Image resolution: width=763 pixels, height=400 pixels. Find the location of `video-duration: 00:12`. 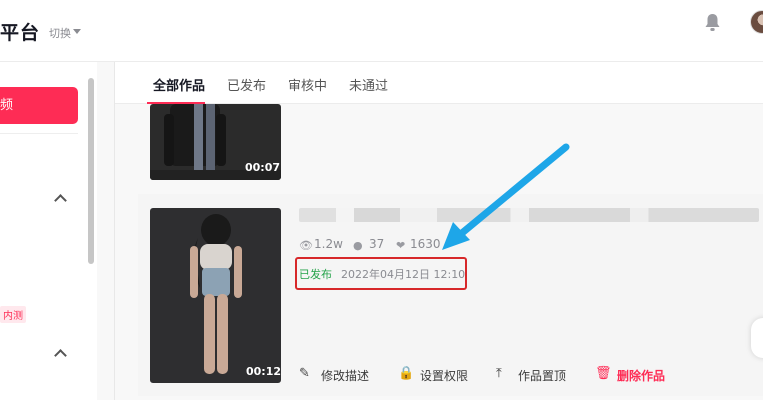

video-duration: 00:12 is located at coordinates (263, 371).